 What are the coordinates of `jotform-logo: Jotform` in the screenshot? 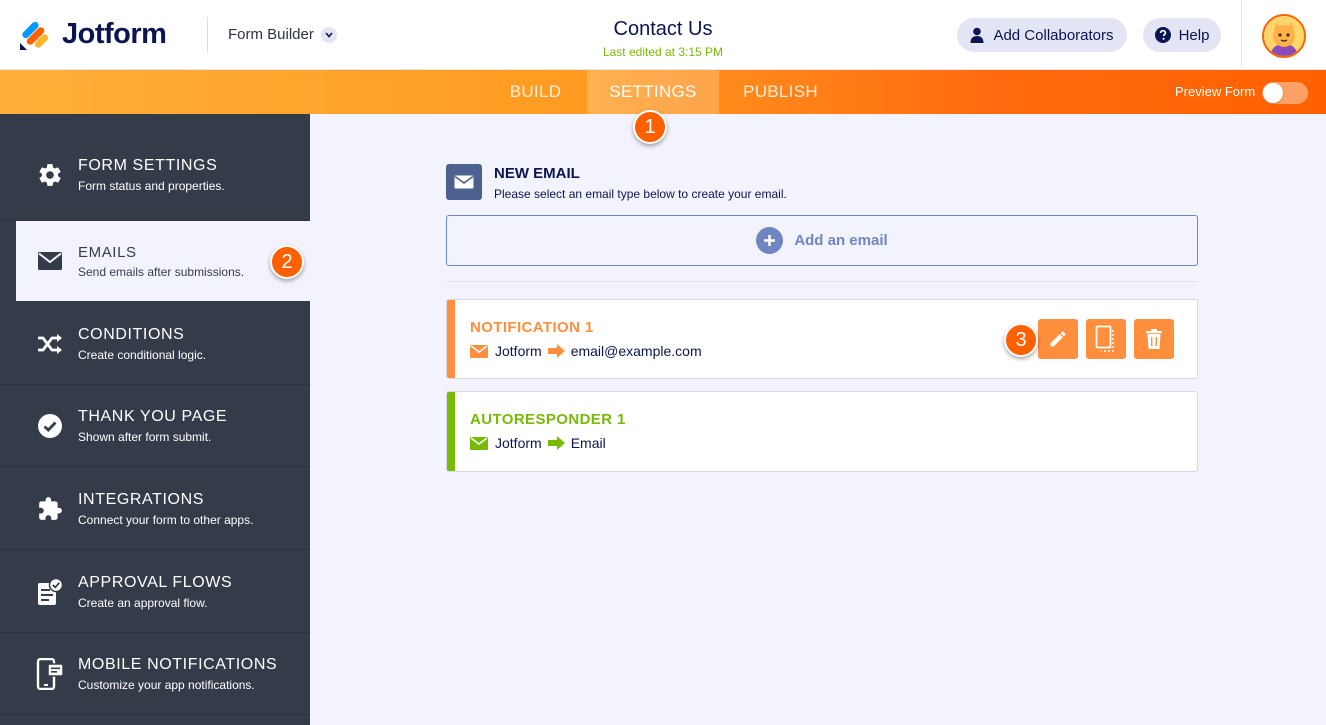 It's located at (92, 34).